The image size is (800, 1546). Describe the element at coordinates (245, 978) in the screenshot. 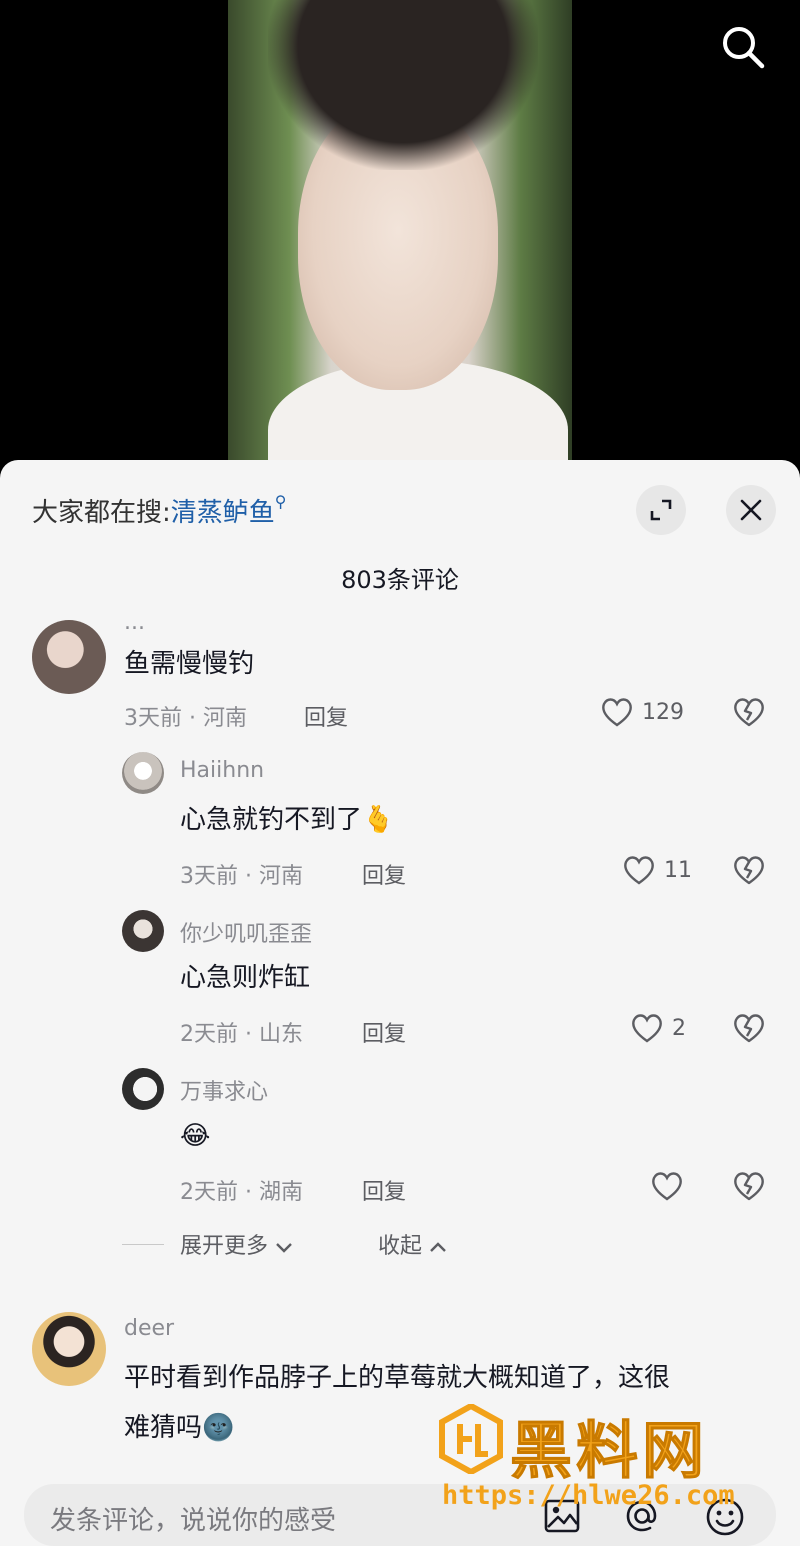

I see `comment-text: 心急则炸缸` at that location.